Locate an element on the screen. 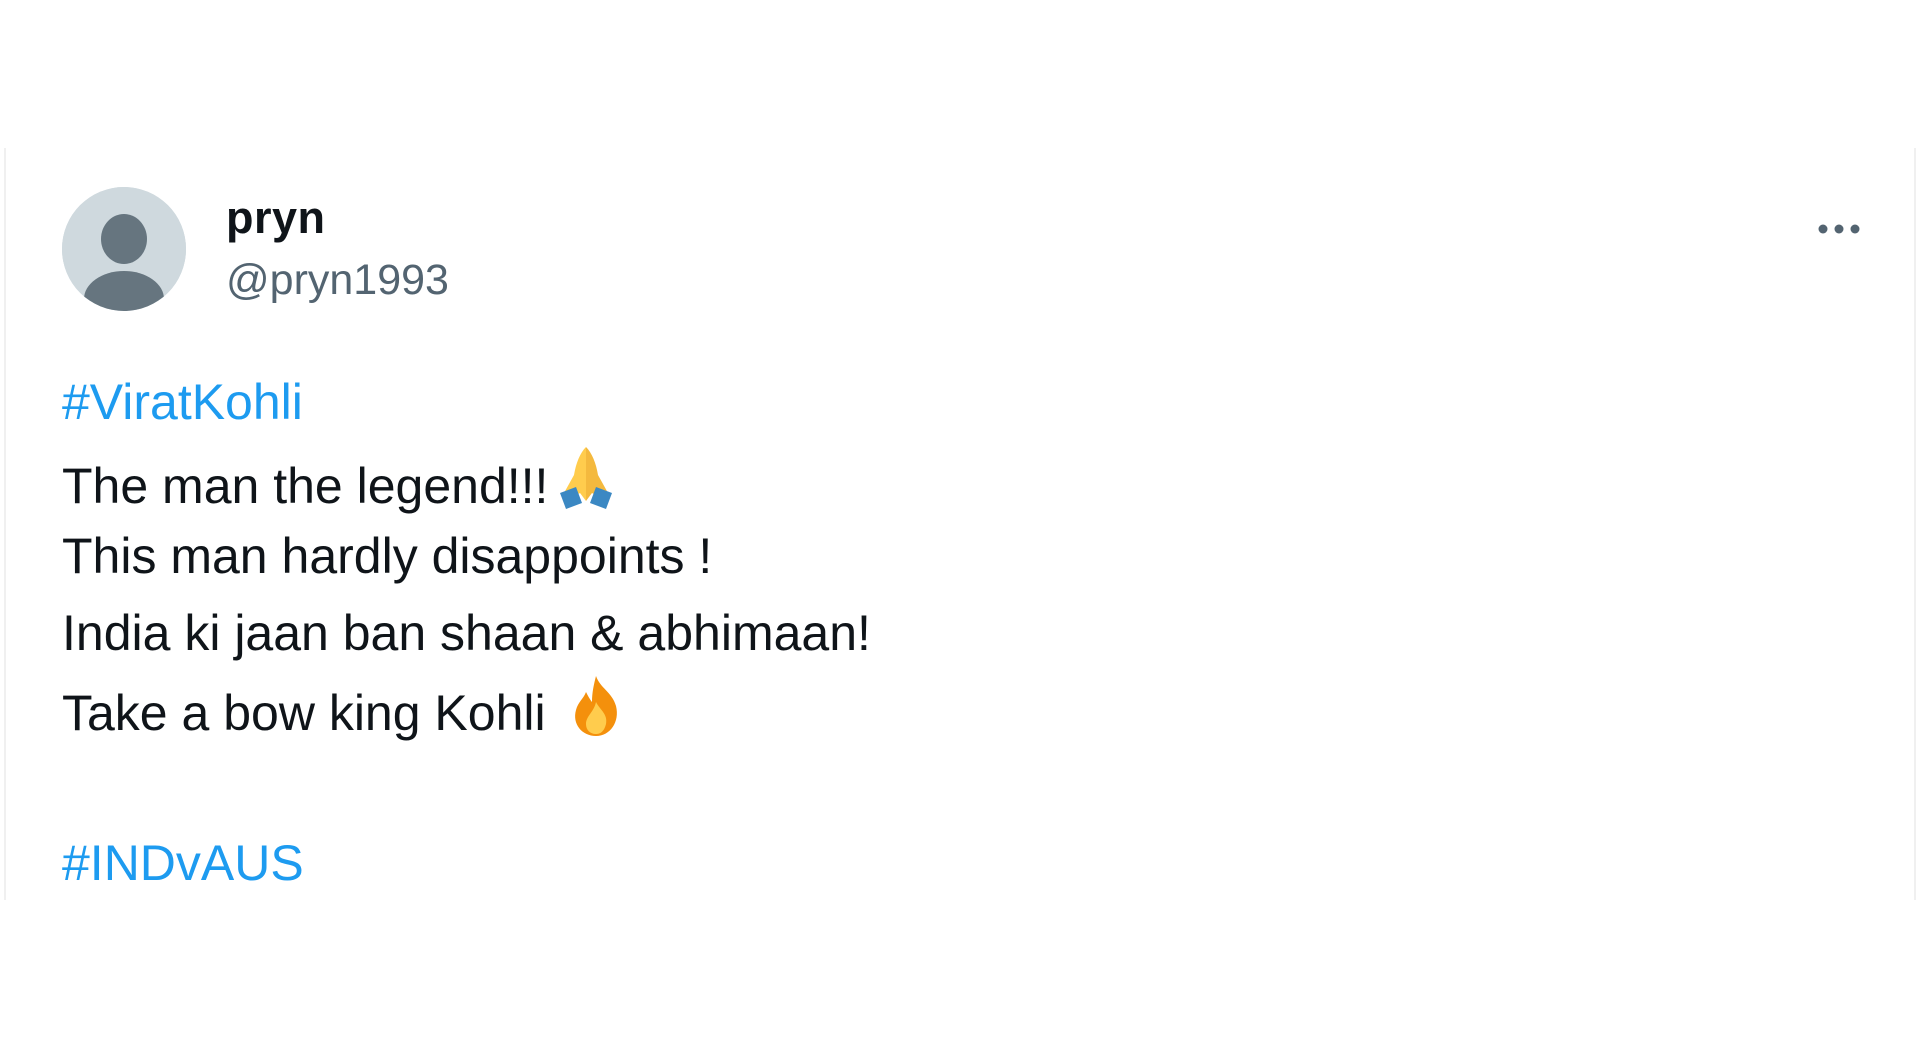  avatar is located at coordinates (124, 249).